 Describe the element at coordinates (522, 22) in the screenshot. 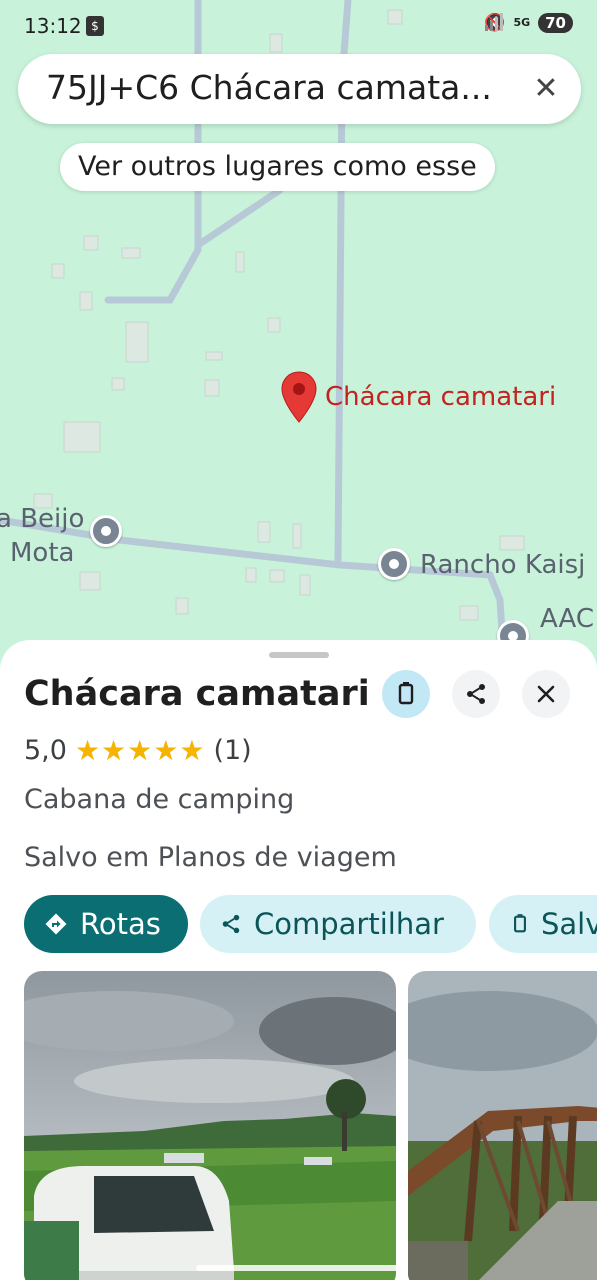

I see `network-type: 5G` at that location.